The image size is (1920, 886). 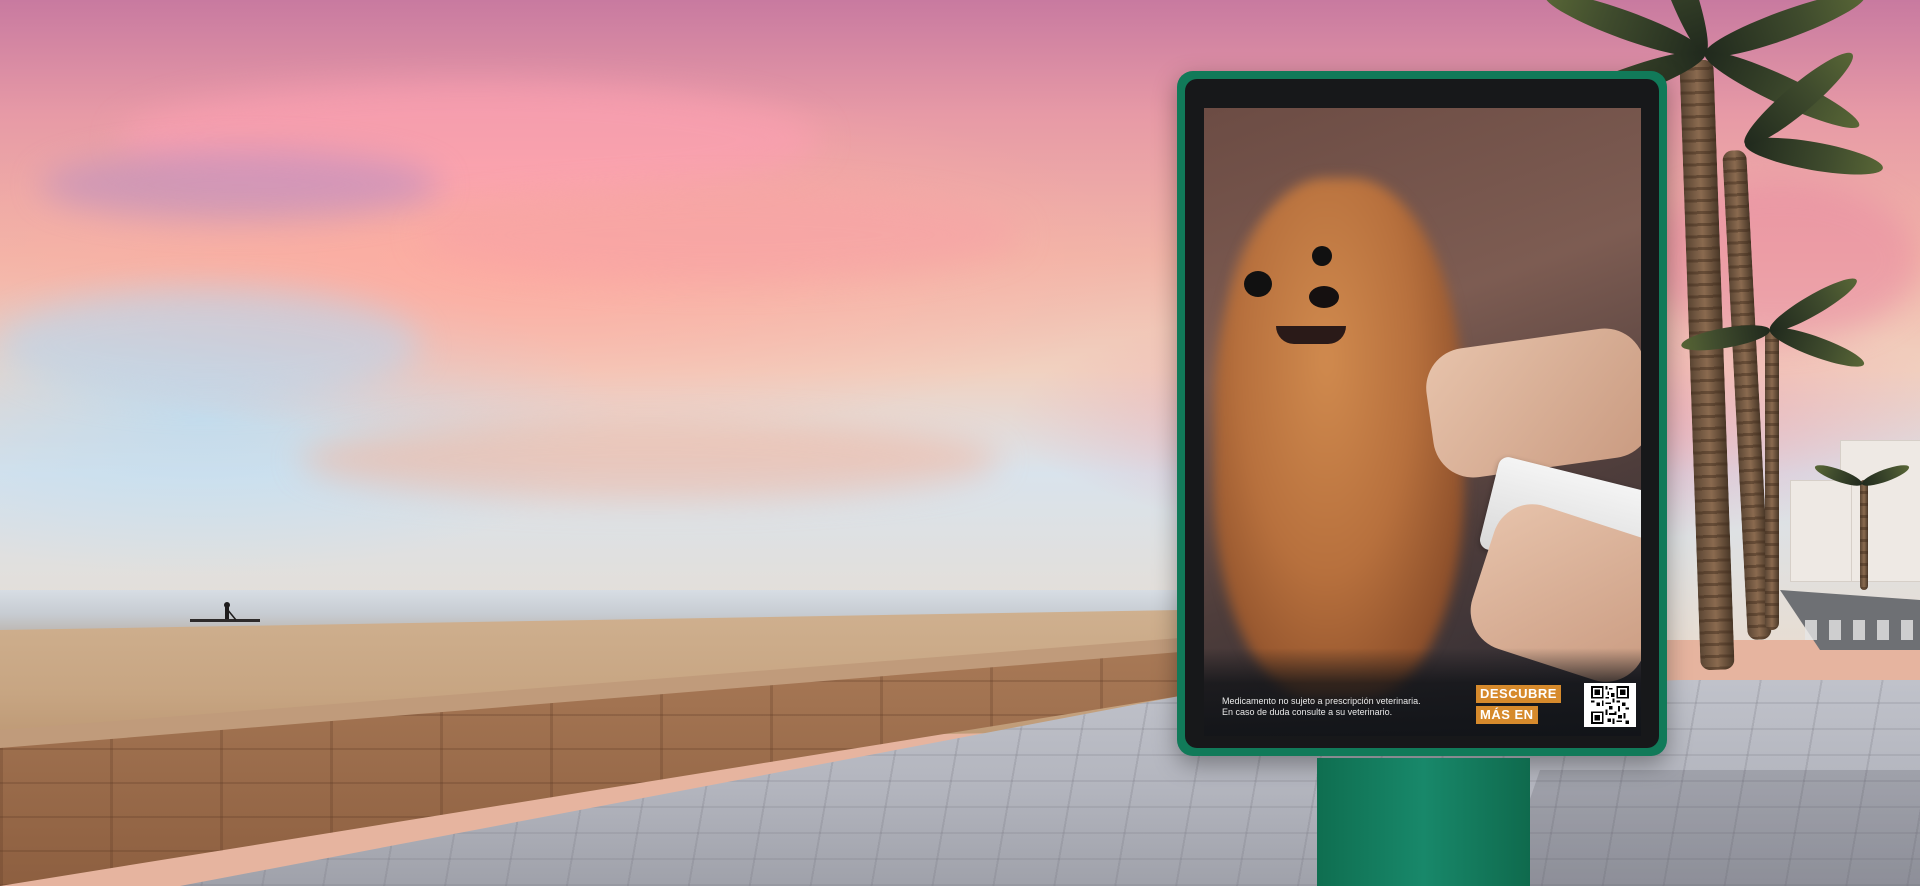 I want to click on paddleboarder, so click(x=225, y=612).